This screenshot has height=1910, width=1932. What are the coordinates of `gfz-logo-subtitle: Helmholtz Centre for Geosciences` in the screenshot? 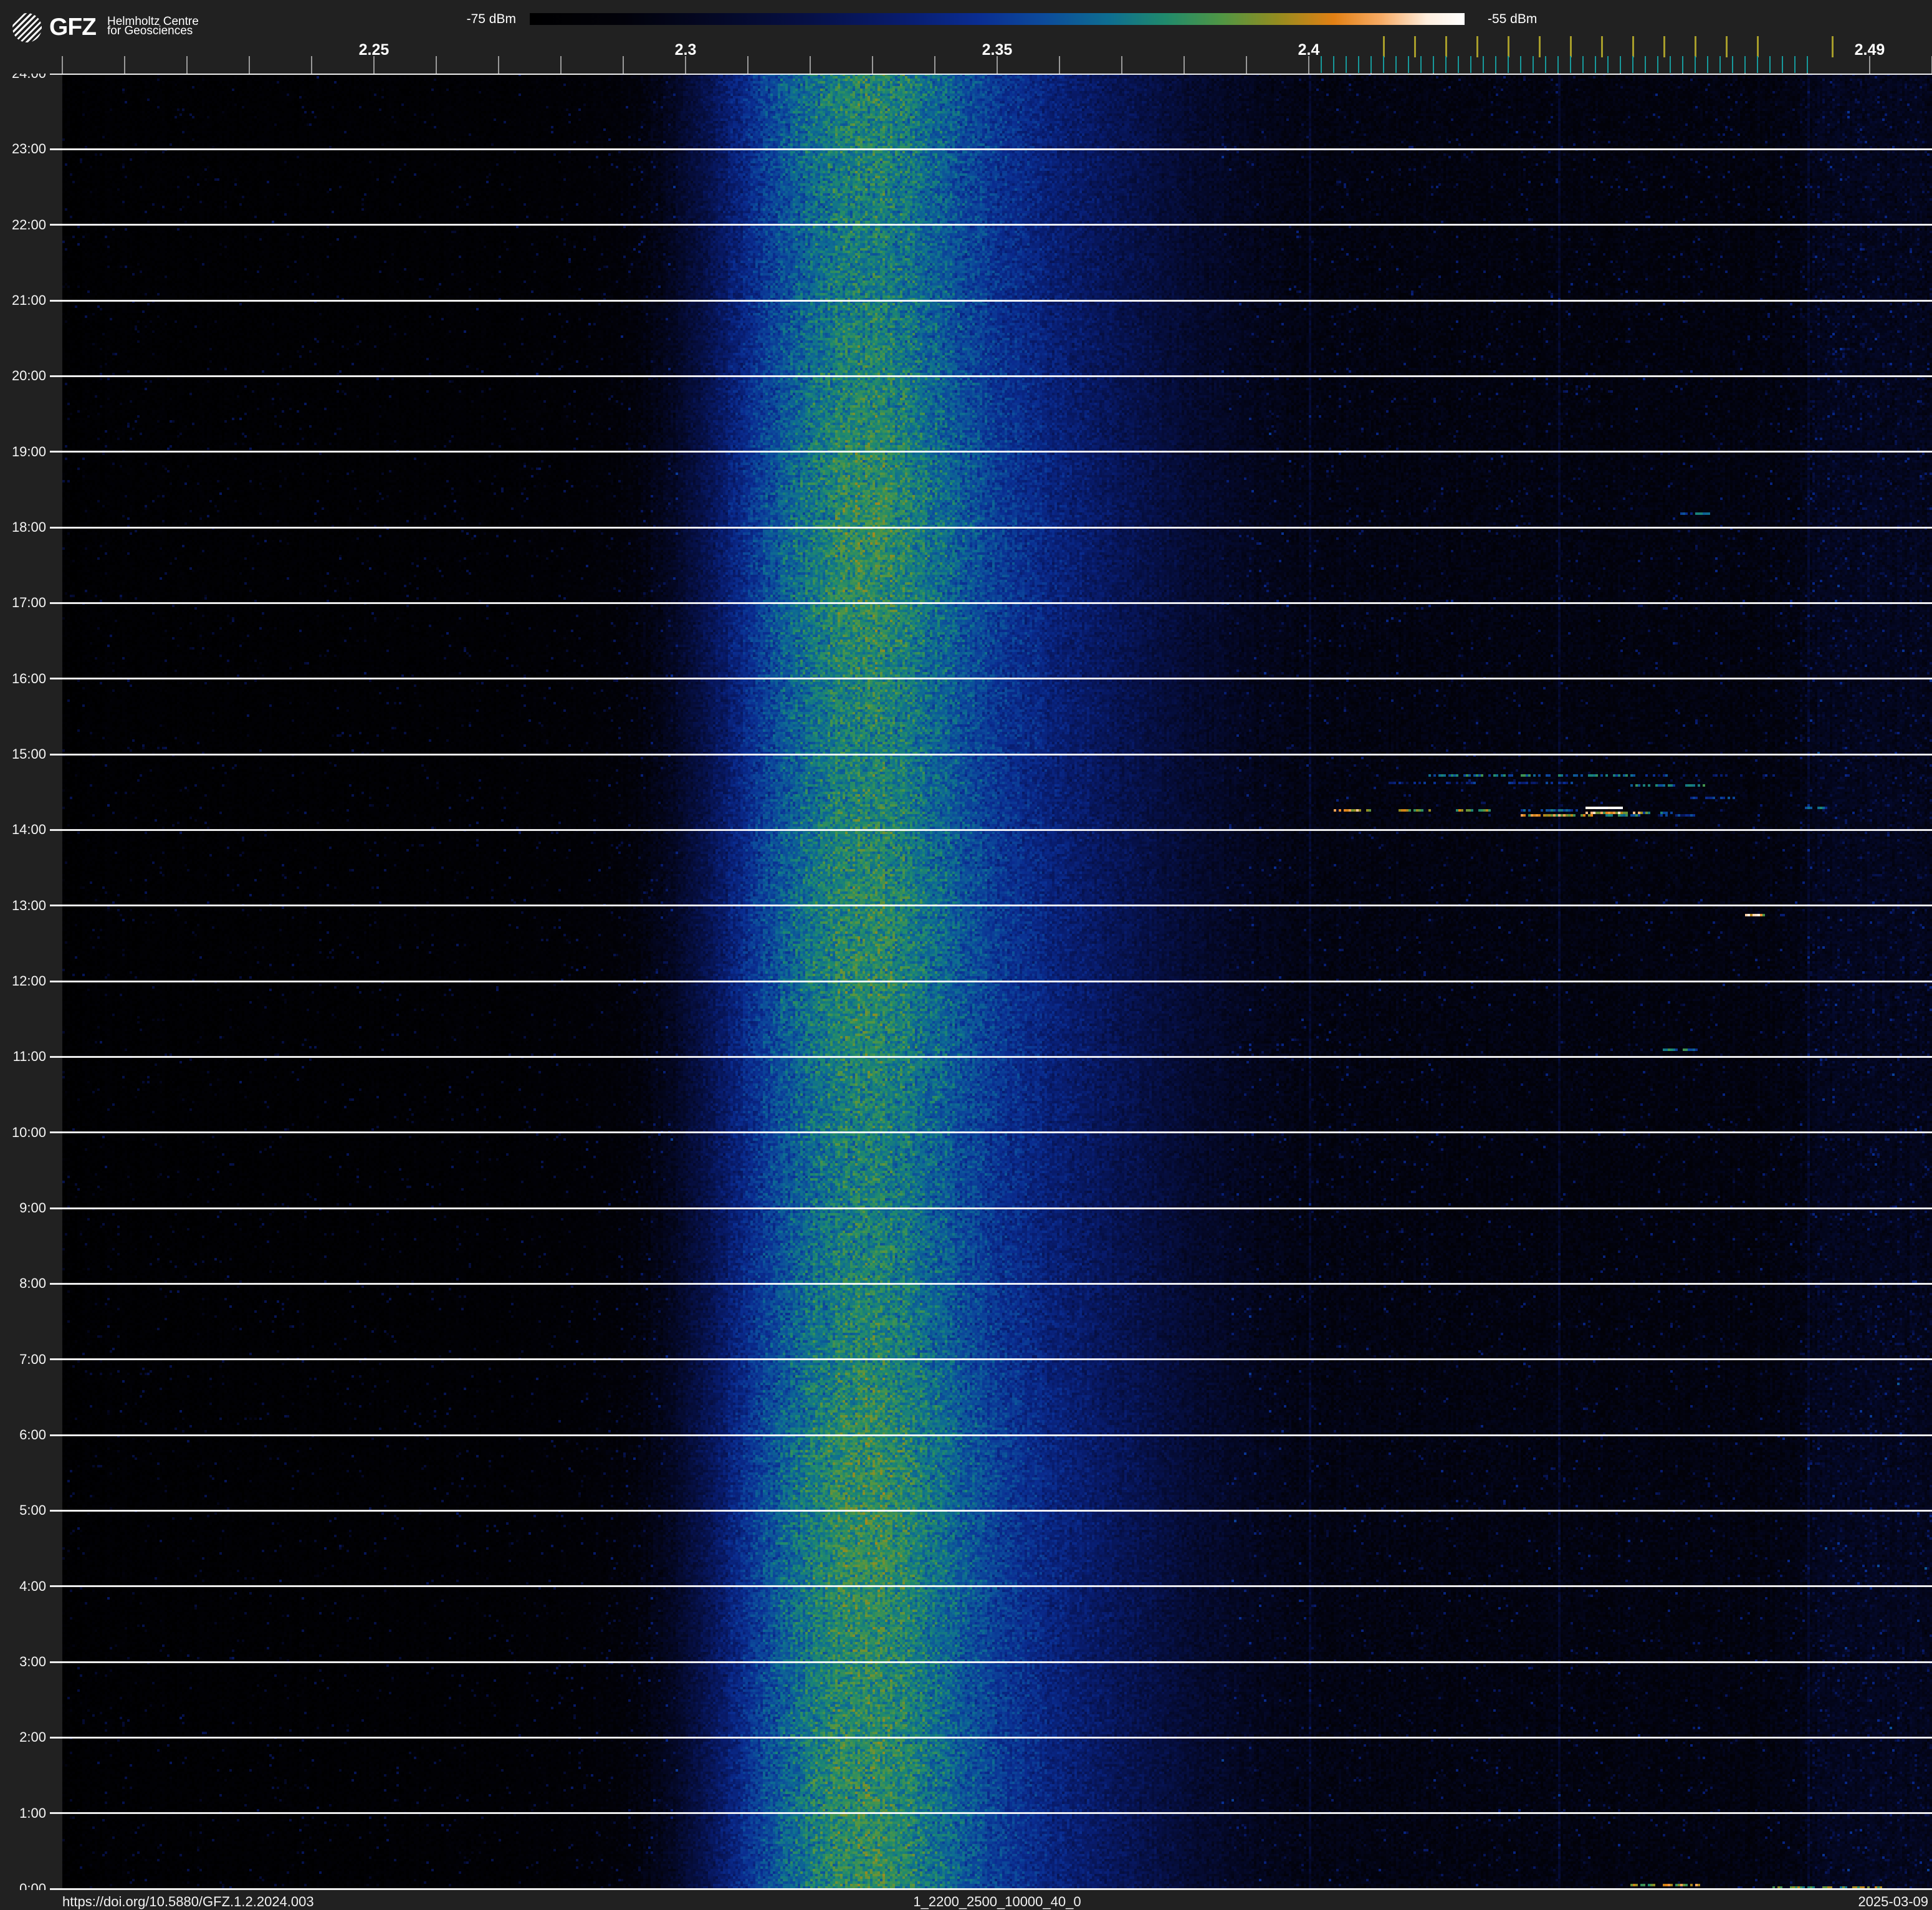 It's located at (153, 26).